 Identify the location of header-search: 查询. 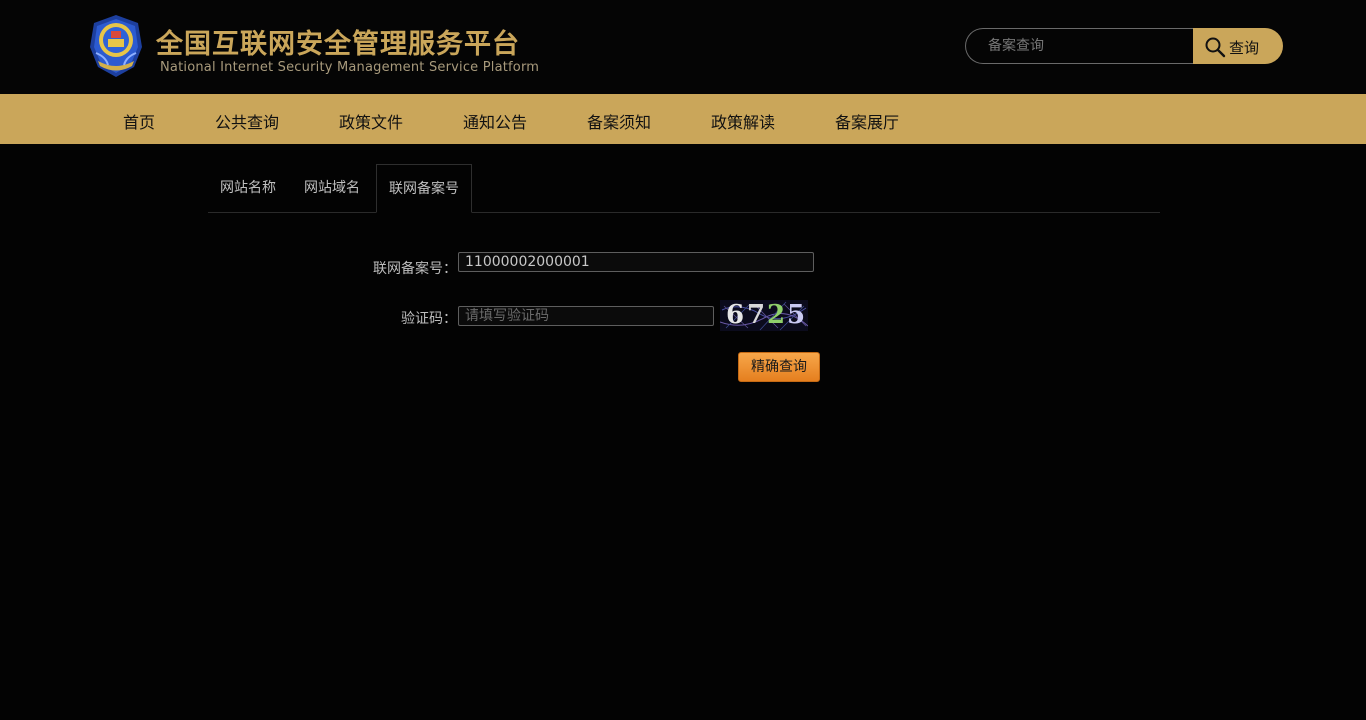
(1124, 46).